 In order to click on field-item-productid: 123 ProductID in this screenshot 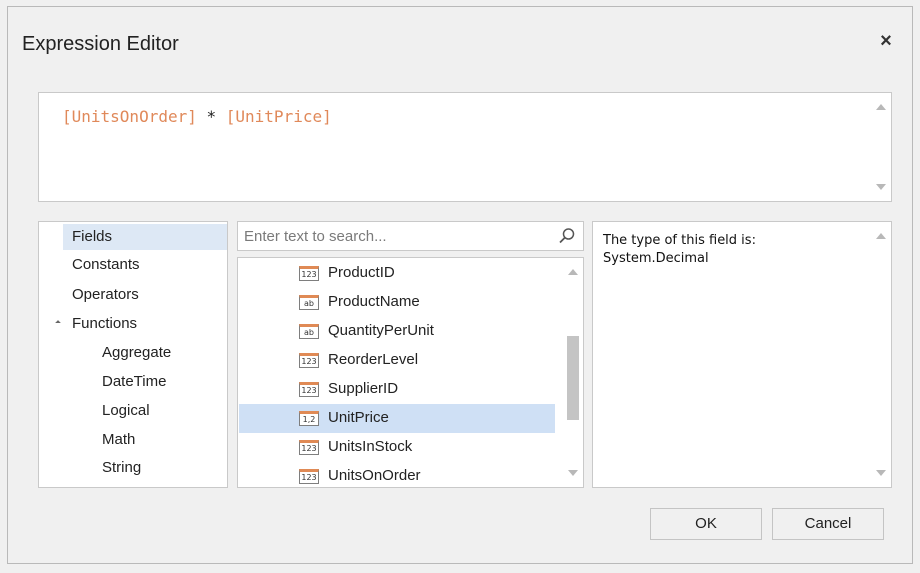, I will do `click(397, 273)`.